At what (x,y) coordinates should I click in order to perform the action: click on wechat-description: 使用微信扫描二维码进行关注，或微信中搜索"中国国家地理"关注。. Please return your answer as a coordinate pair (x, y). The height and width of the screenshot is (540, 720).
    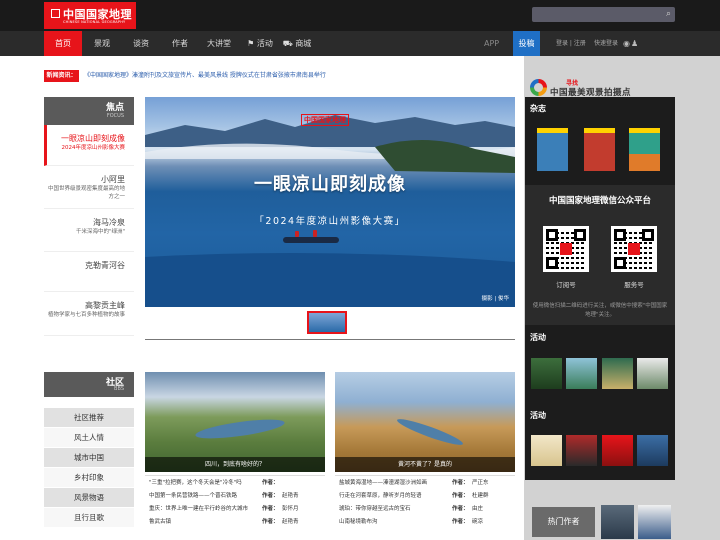
    Looking at the image, I should click on (600, 310).